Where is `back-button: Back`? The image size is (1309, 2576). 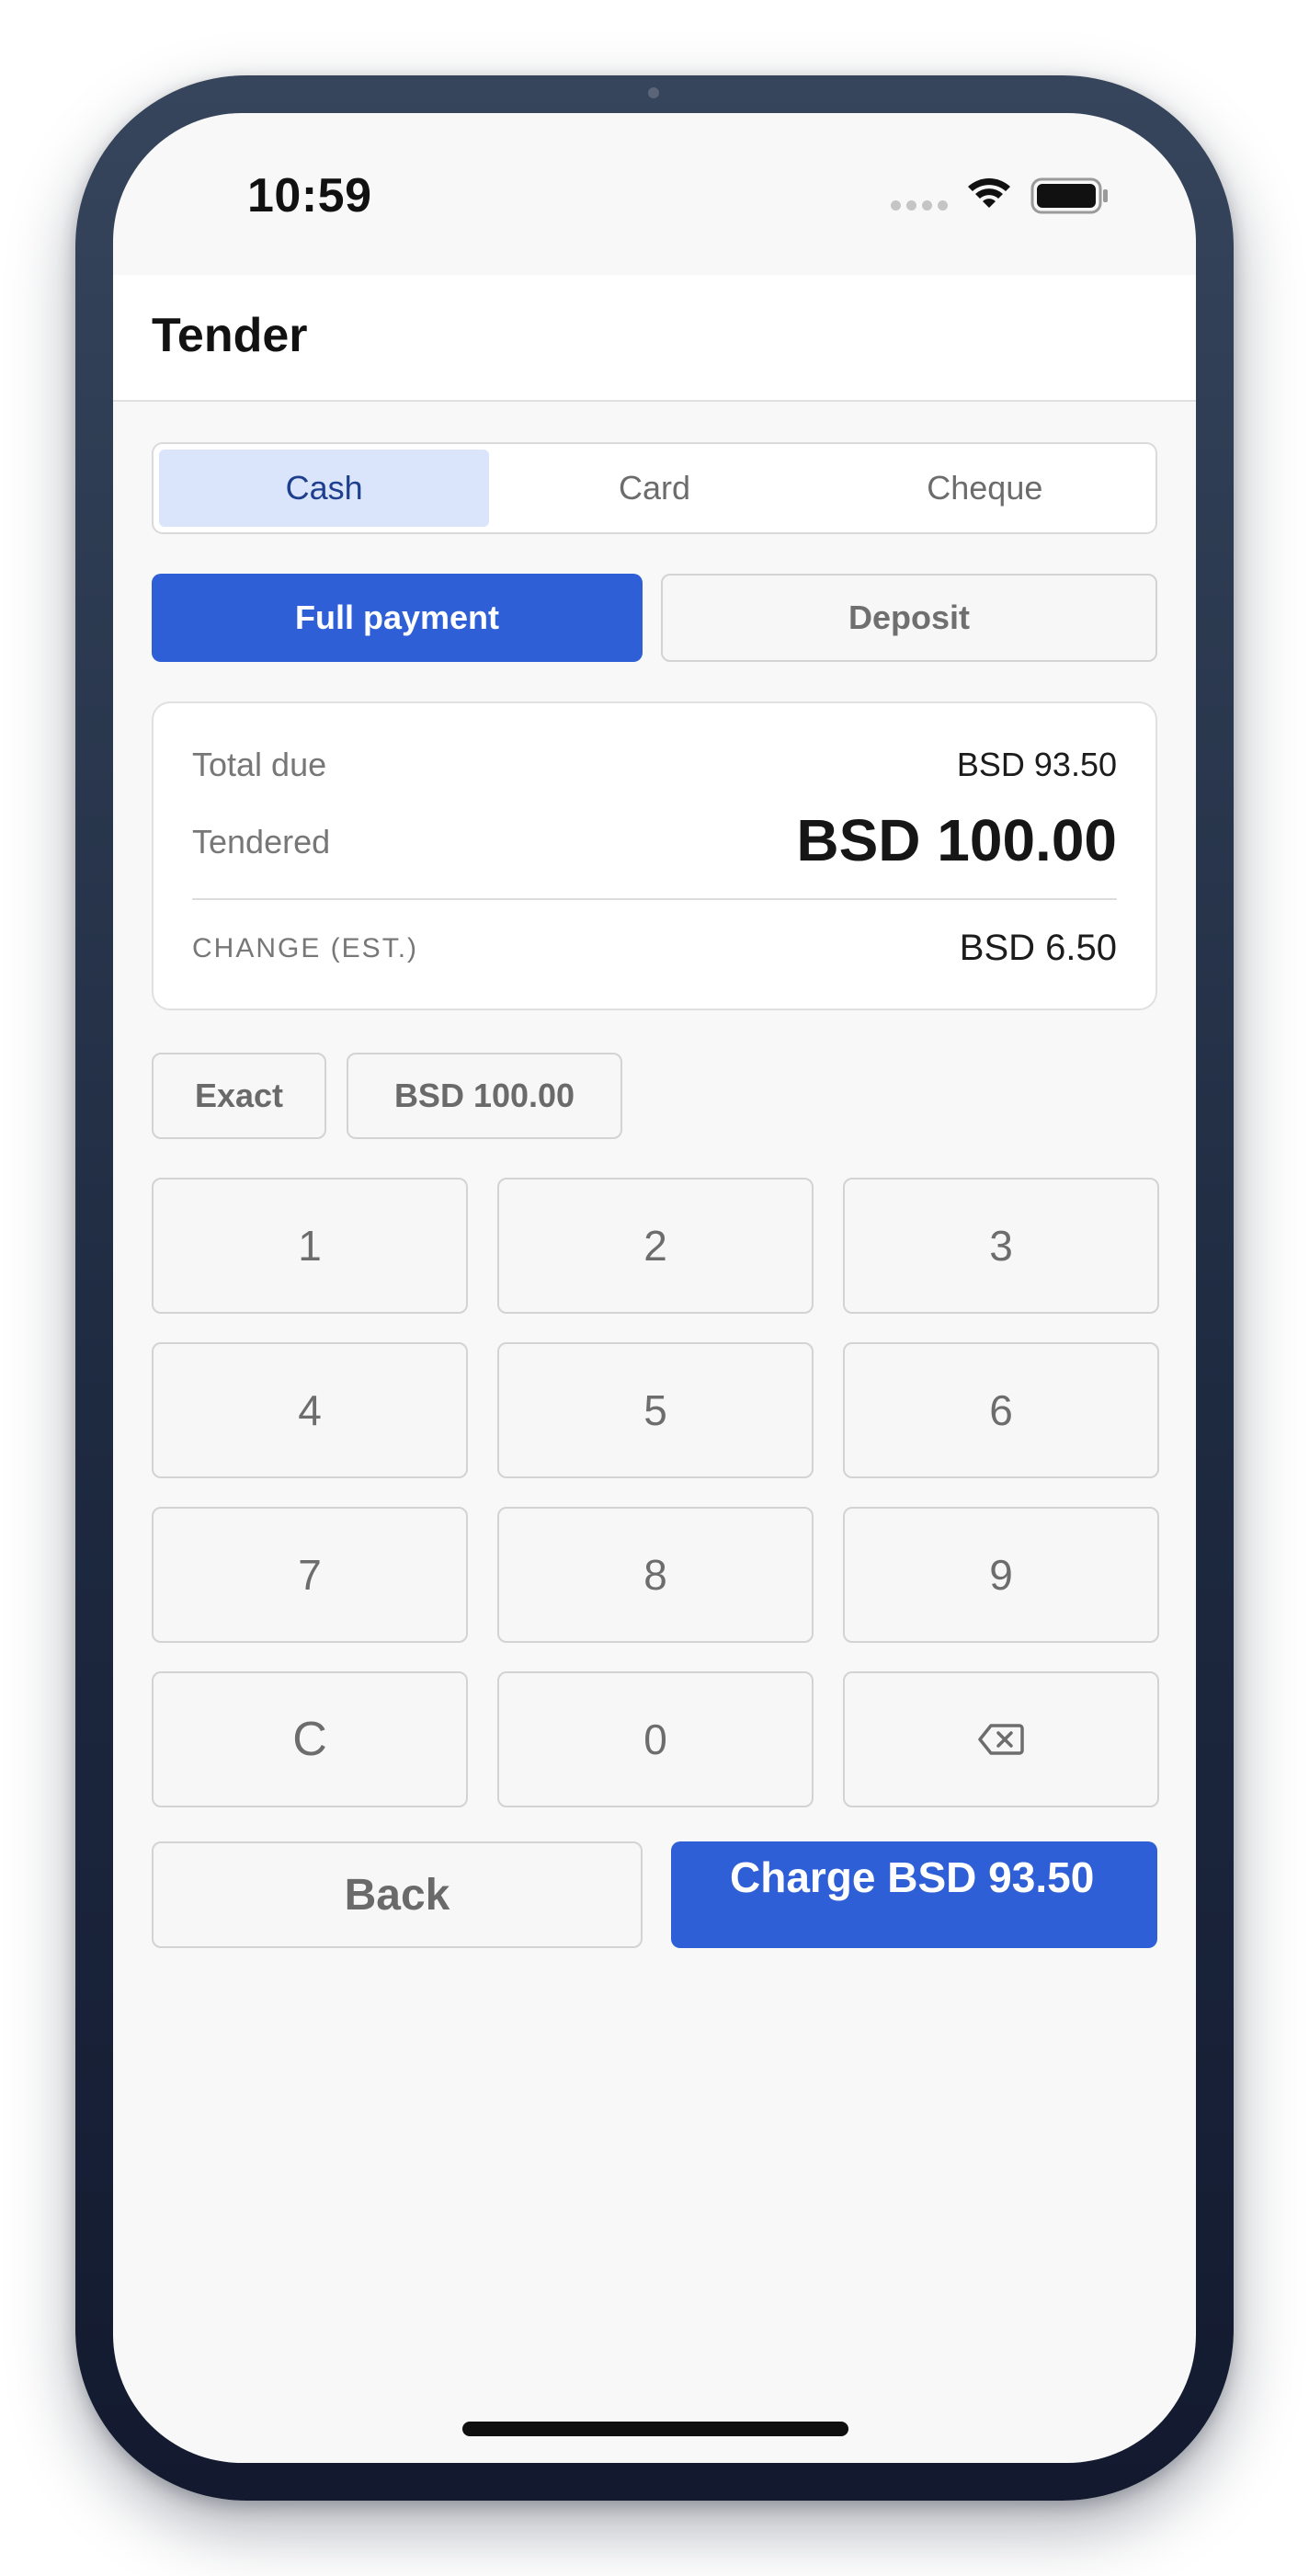 back-button: Back is located at coordinates (397, 1894).